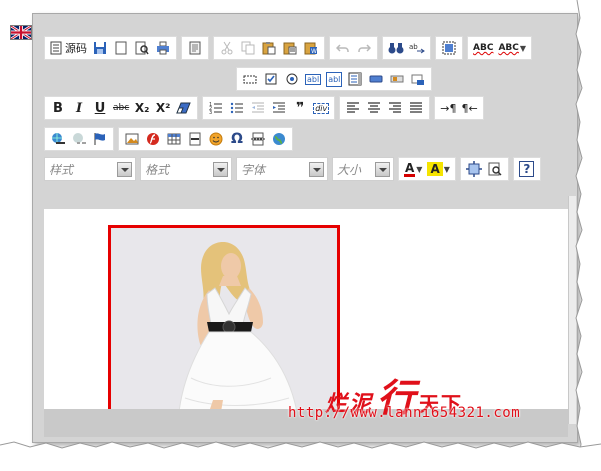 The image size is (601, 471). I want to click on align-center-button, so click(374, 108).